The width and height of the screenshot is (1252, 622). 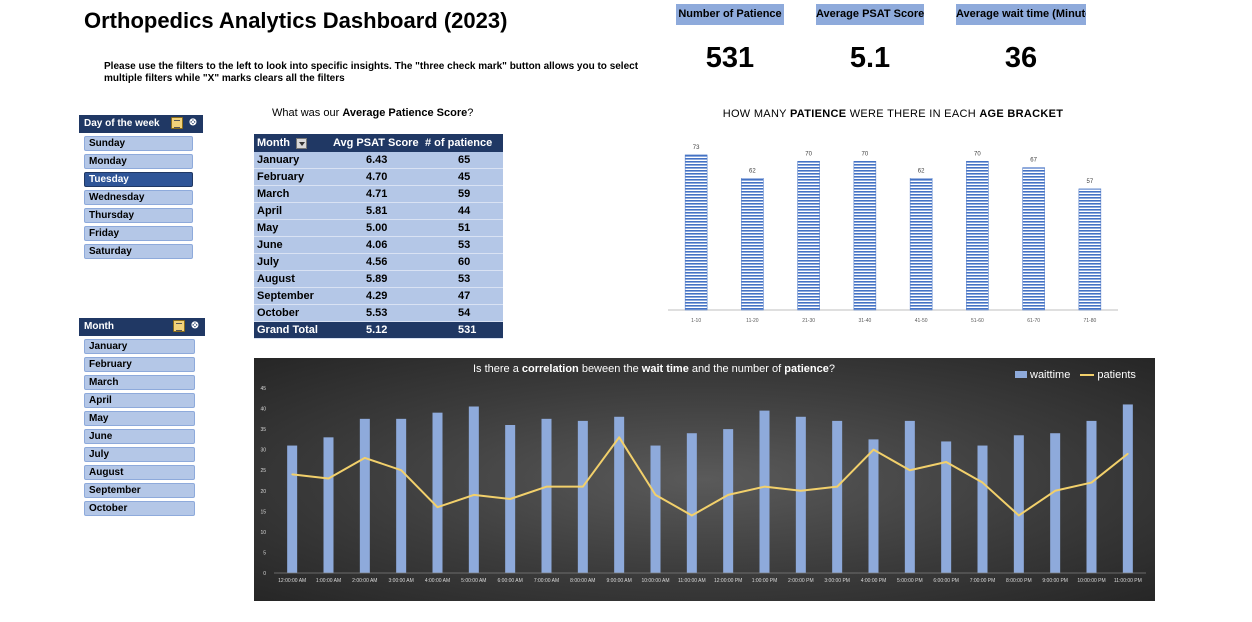 What do you see at coordinates (139, 490) in the screenshot?
I see `slicer-item-september: September` at bounding box center [139, 490].